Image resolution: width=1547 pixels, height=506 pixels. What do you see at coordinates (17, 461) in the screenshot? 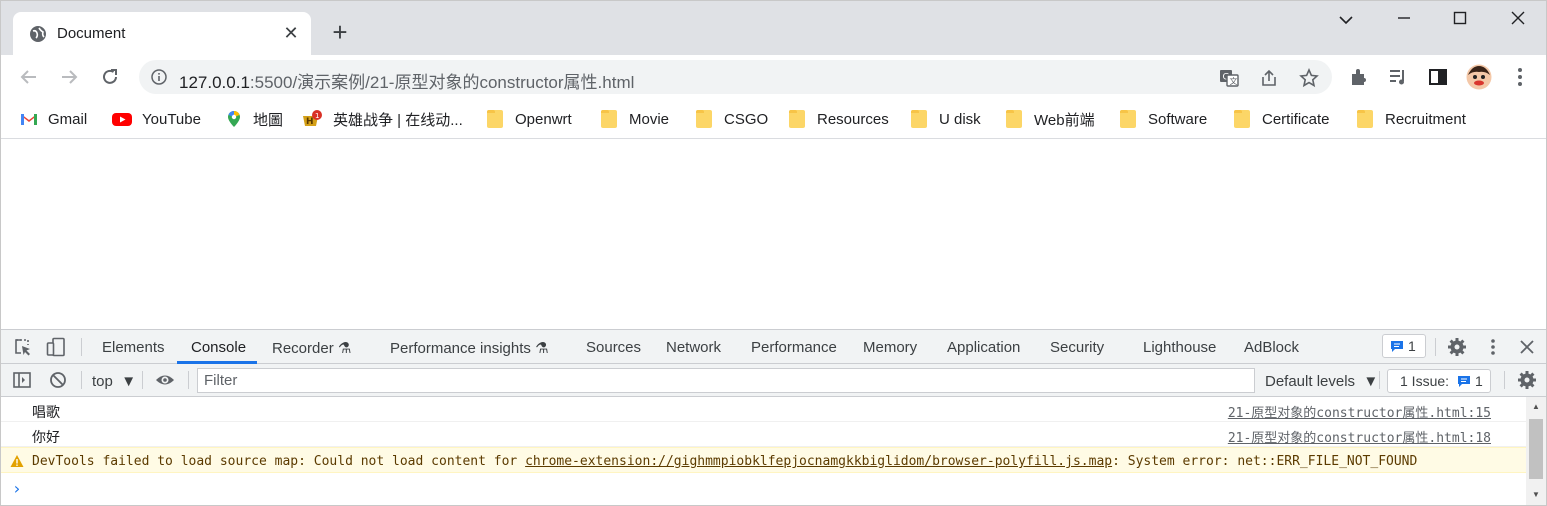
I see `warning-triangle-icon` at bounding box center [17, 461].